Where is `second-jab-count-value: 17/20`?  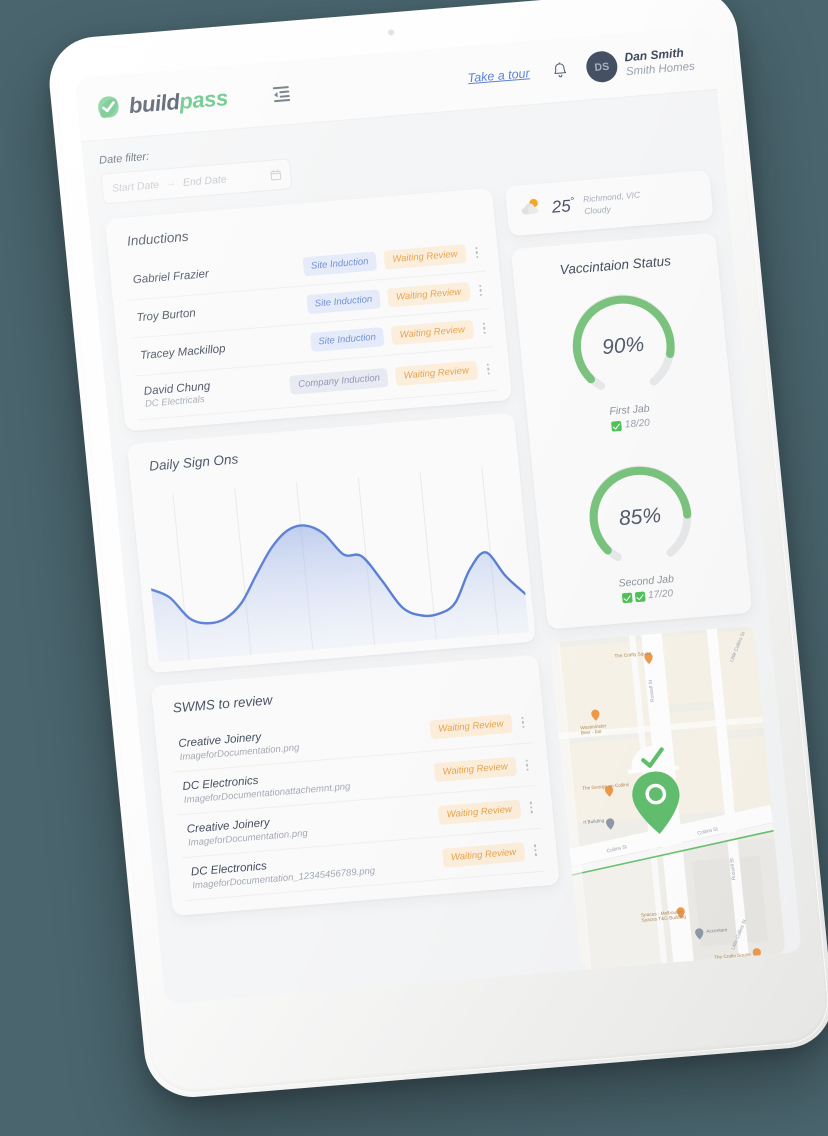
second-jab-count-value: 17/20 is located at coordinates (660, 595).